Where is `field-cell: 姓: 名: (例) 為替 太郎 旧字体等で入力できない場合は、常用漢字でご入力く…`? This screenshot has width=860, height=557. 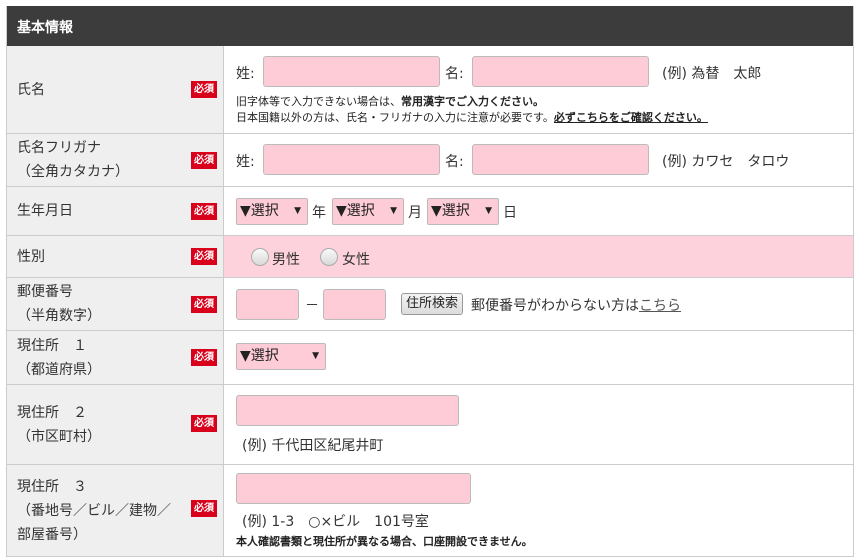 field-cell: 姓: 名: (例) 為替 太郎 旧字体等で入力できない場合は、常用漢字でご入力く… is located at coordinates (538, 89).